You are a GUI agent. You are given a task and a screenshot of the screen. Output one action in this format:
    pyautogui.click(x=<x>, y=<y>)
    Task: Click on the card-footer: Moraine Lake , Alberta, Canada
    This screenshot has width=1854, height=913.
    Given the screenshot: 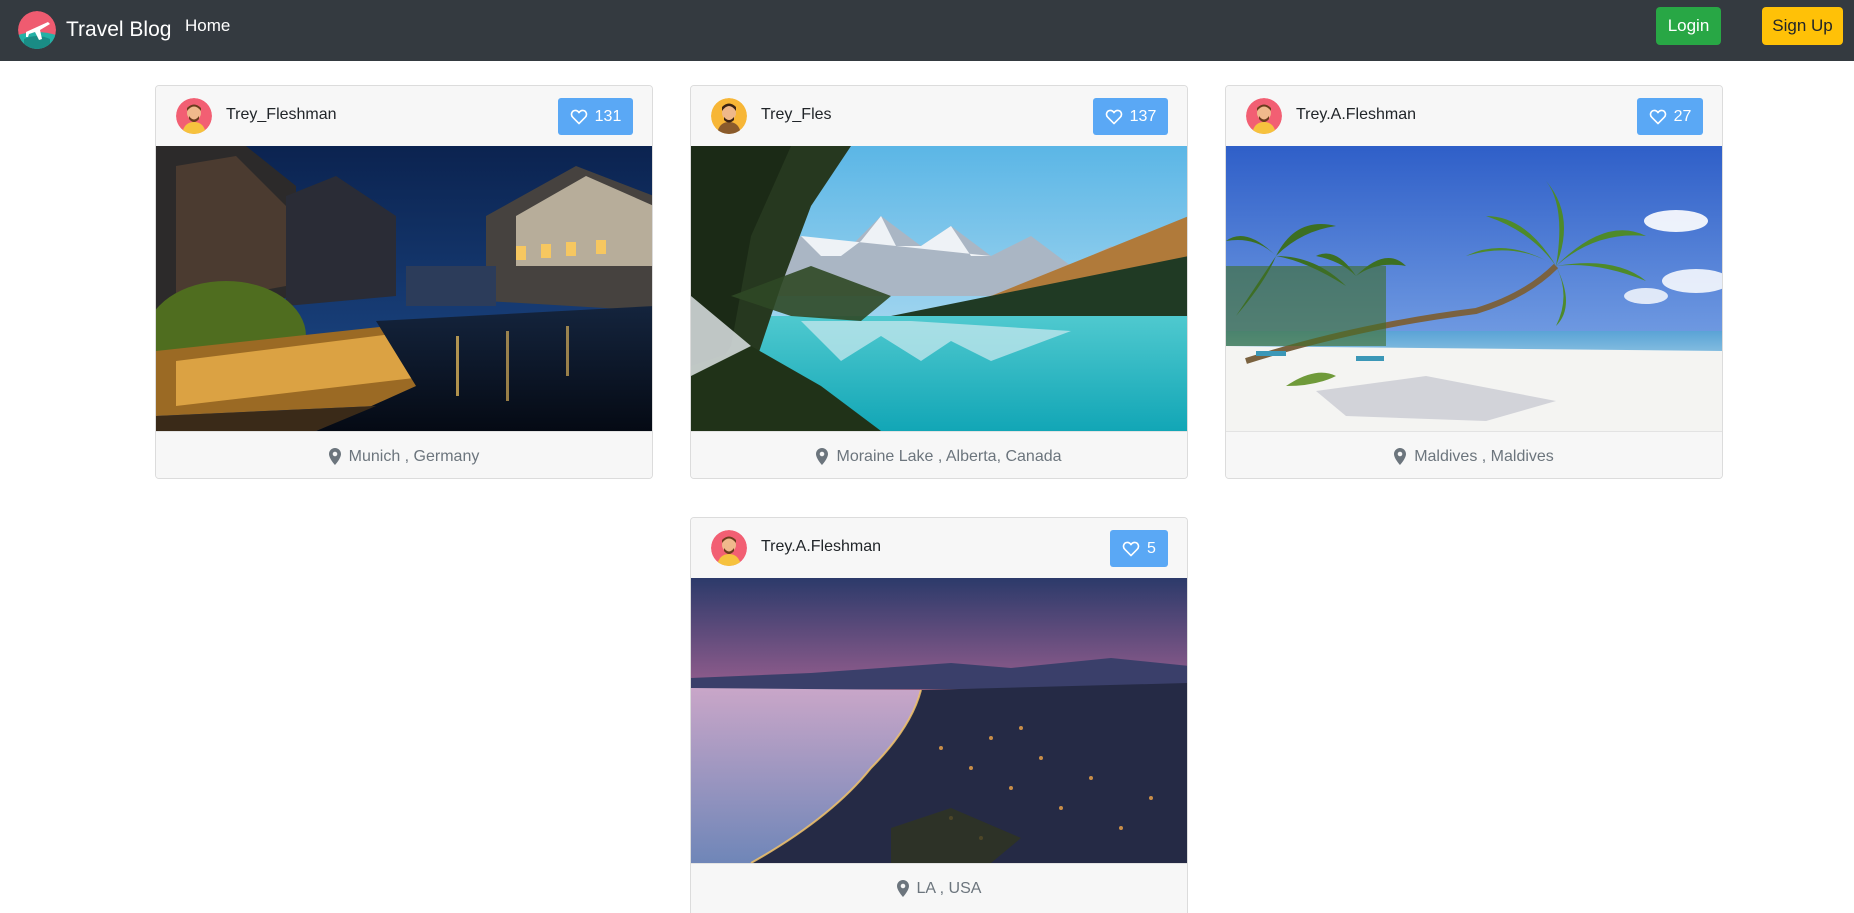 What is the action you would take?
    pyautogui.click(x=939, y=454)
    